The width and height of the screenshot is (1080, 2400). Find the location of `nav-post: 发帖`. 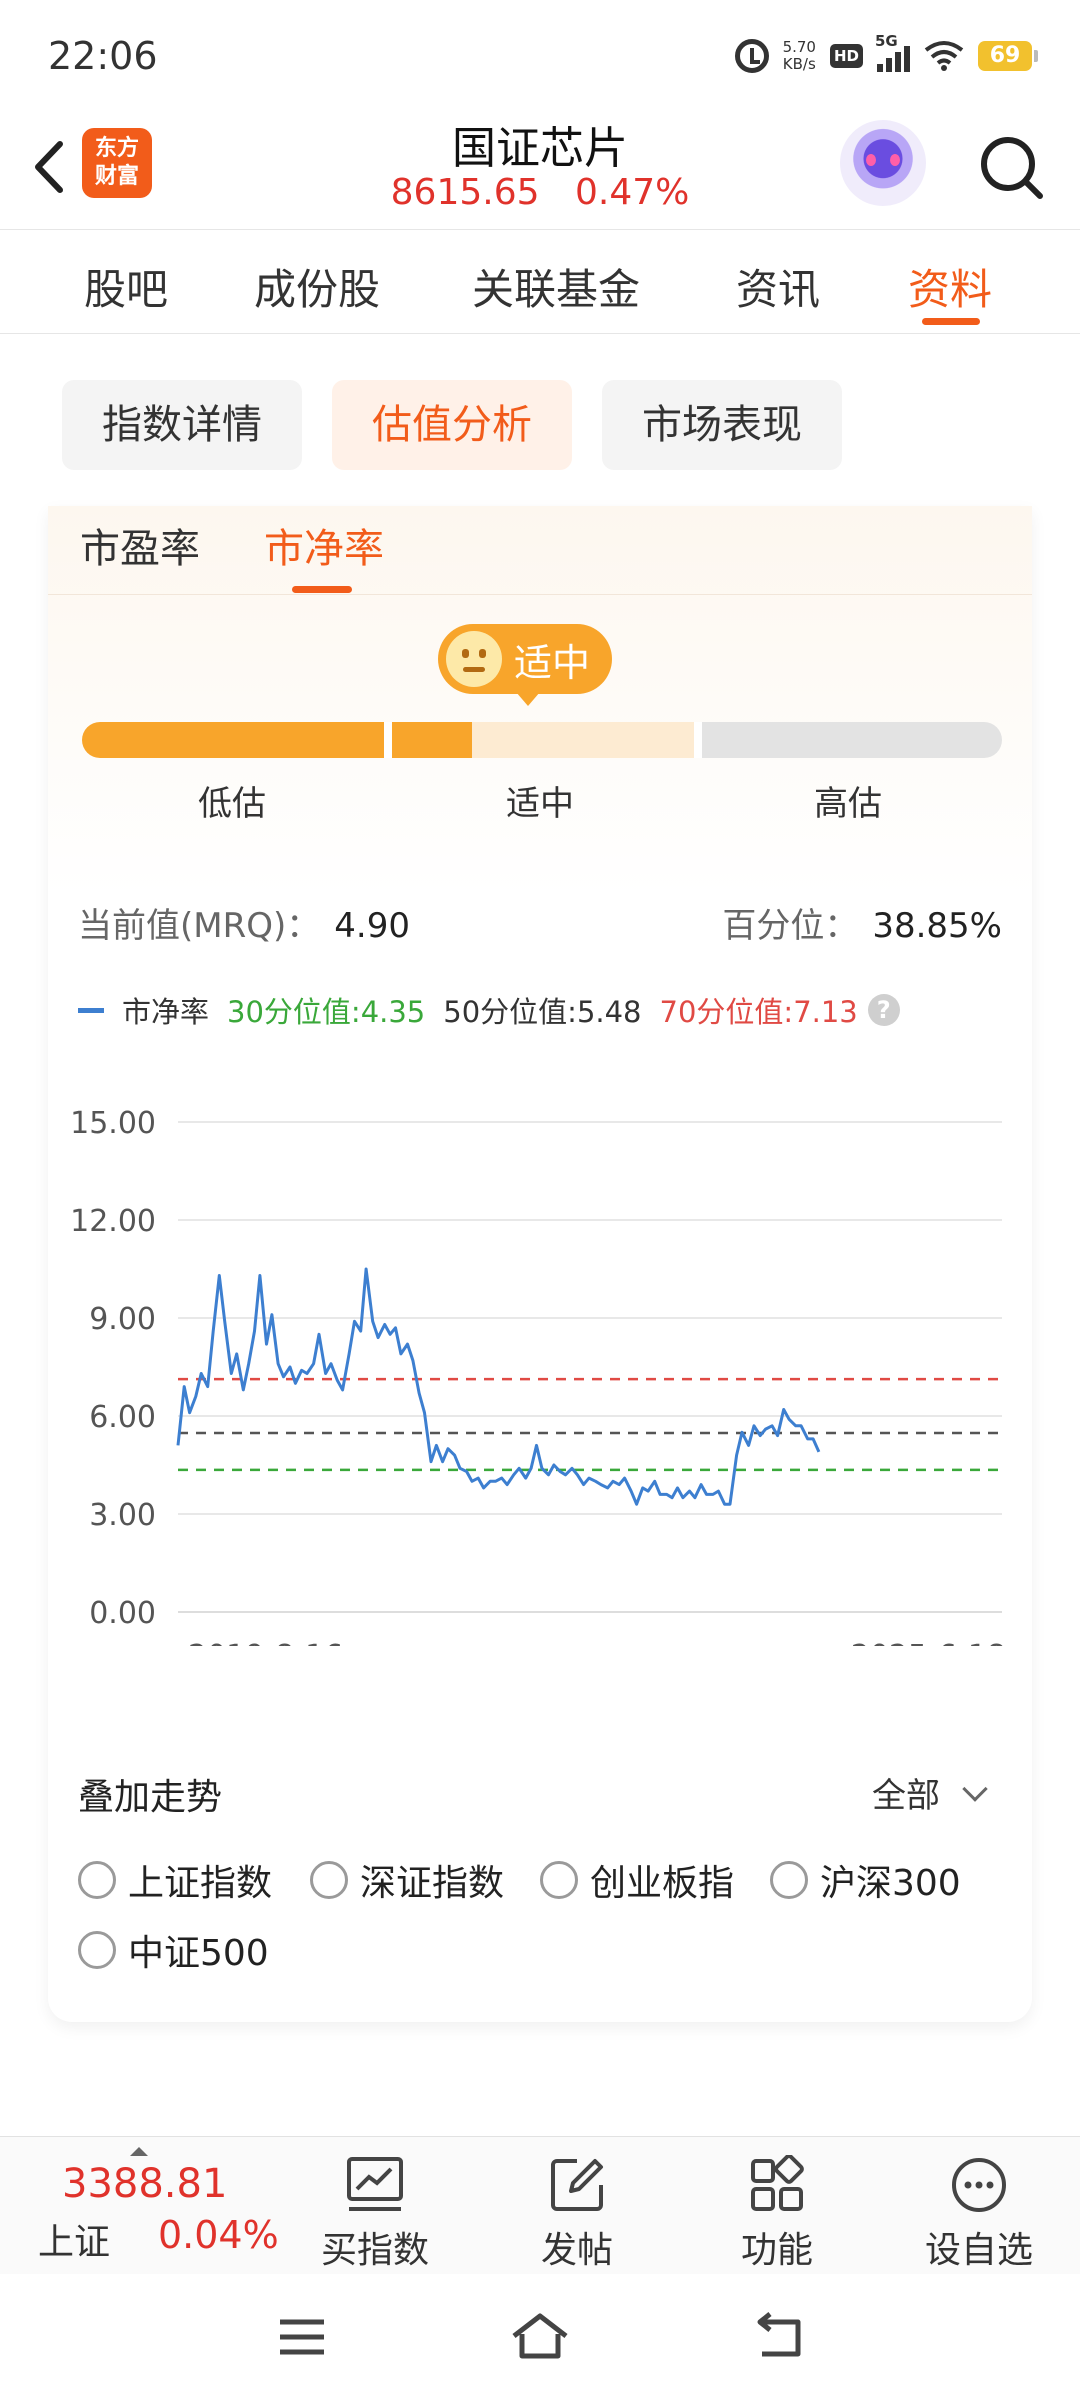

nav-post: 发帖 is located at coordinates (577, 2210).